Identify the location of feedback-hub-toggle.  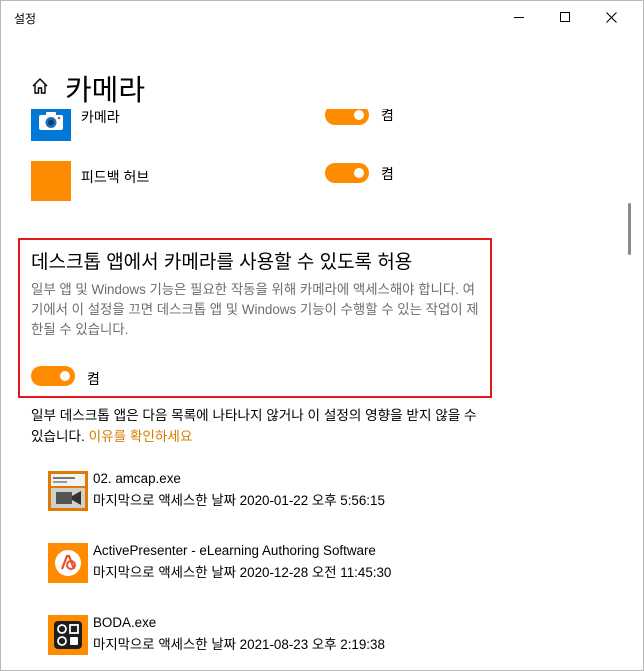
(347, 173).